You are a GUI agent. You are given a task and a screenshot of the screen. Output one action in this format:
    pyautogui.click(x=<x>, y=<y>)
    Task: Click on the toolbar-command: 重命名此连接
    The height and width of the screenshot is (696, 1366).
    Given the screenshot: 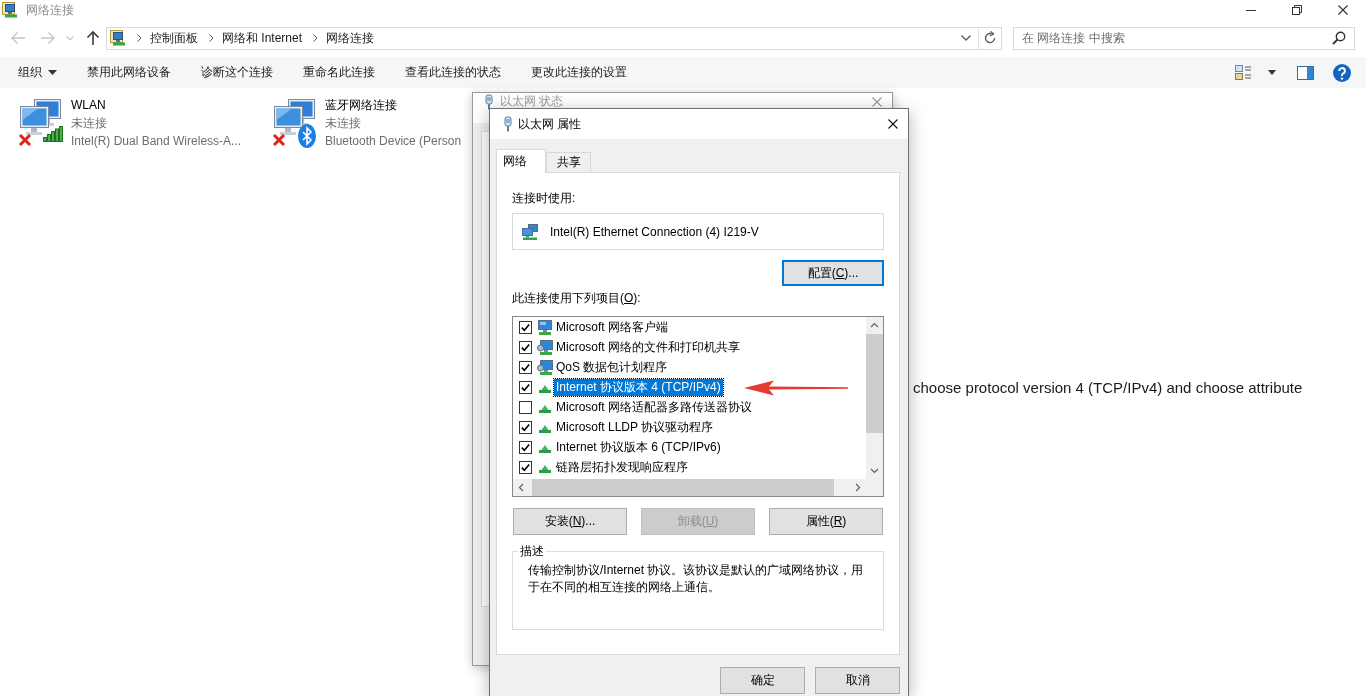 What is the action you would take?
    pyautogui.click(x=339, y=72)
    